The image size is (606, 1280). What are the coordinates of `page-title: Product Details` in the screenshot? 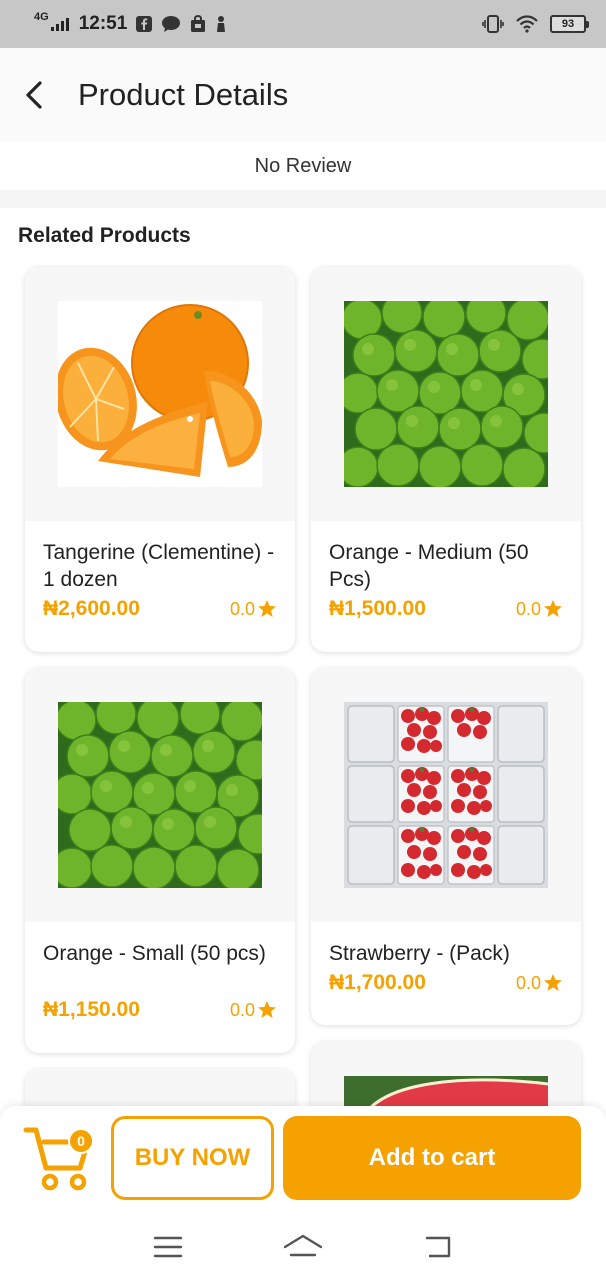 It's located at (183, 94).